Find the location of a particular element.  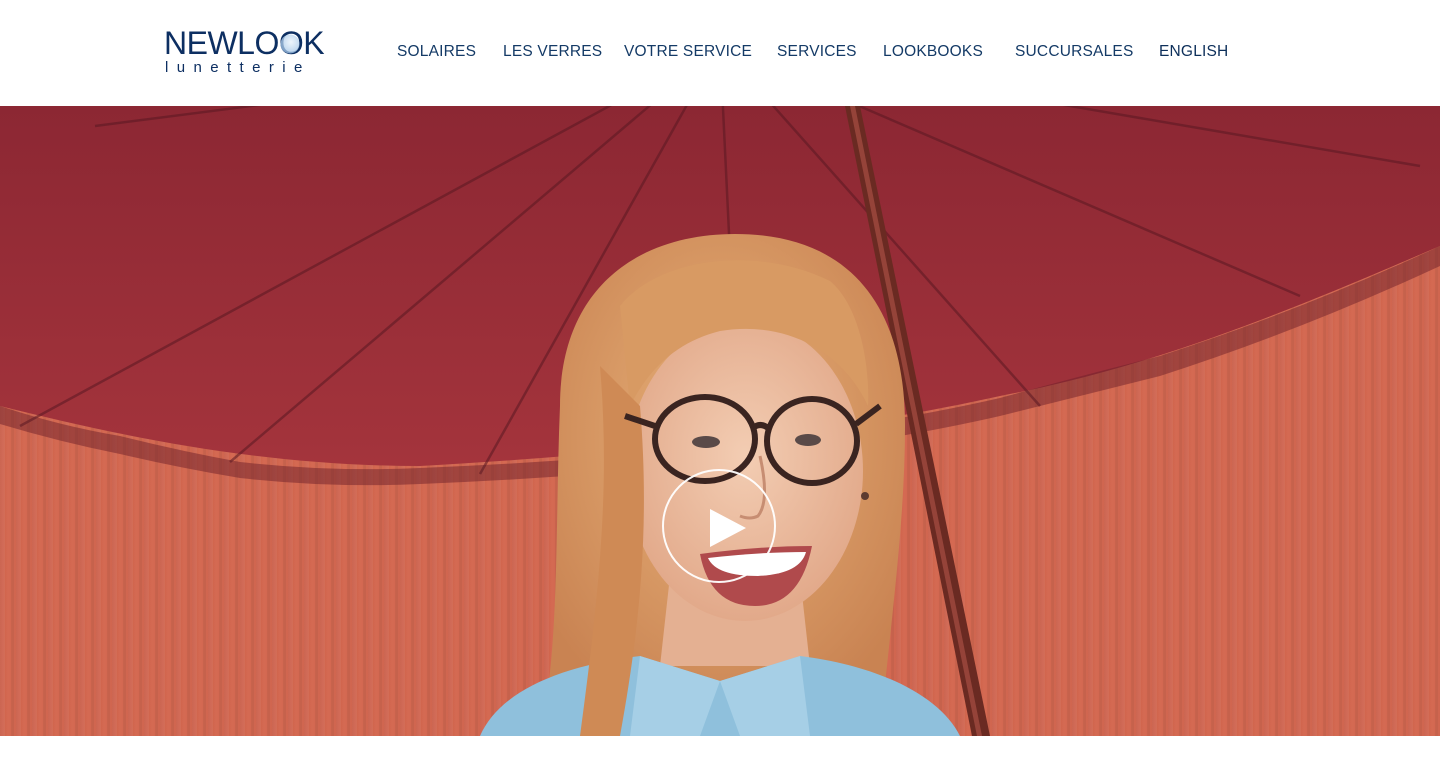

logo-tagline: lunetterie is located at coordinates (238, 67).